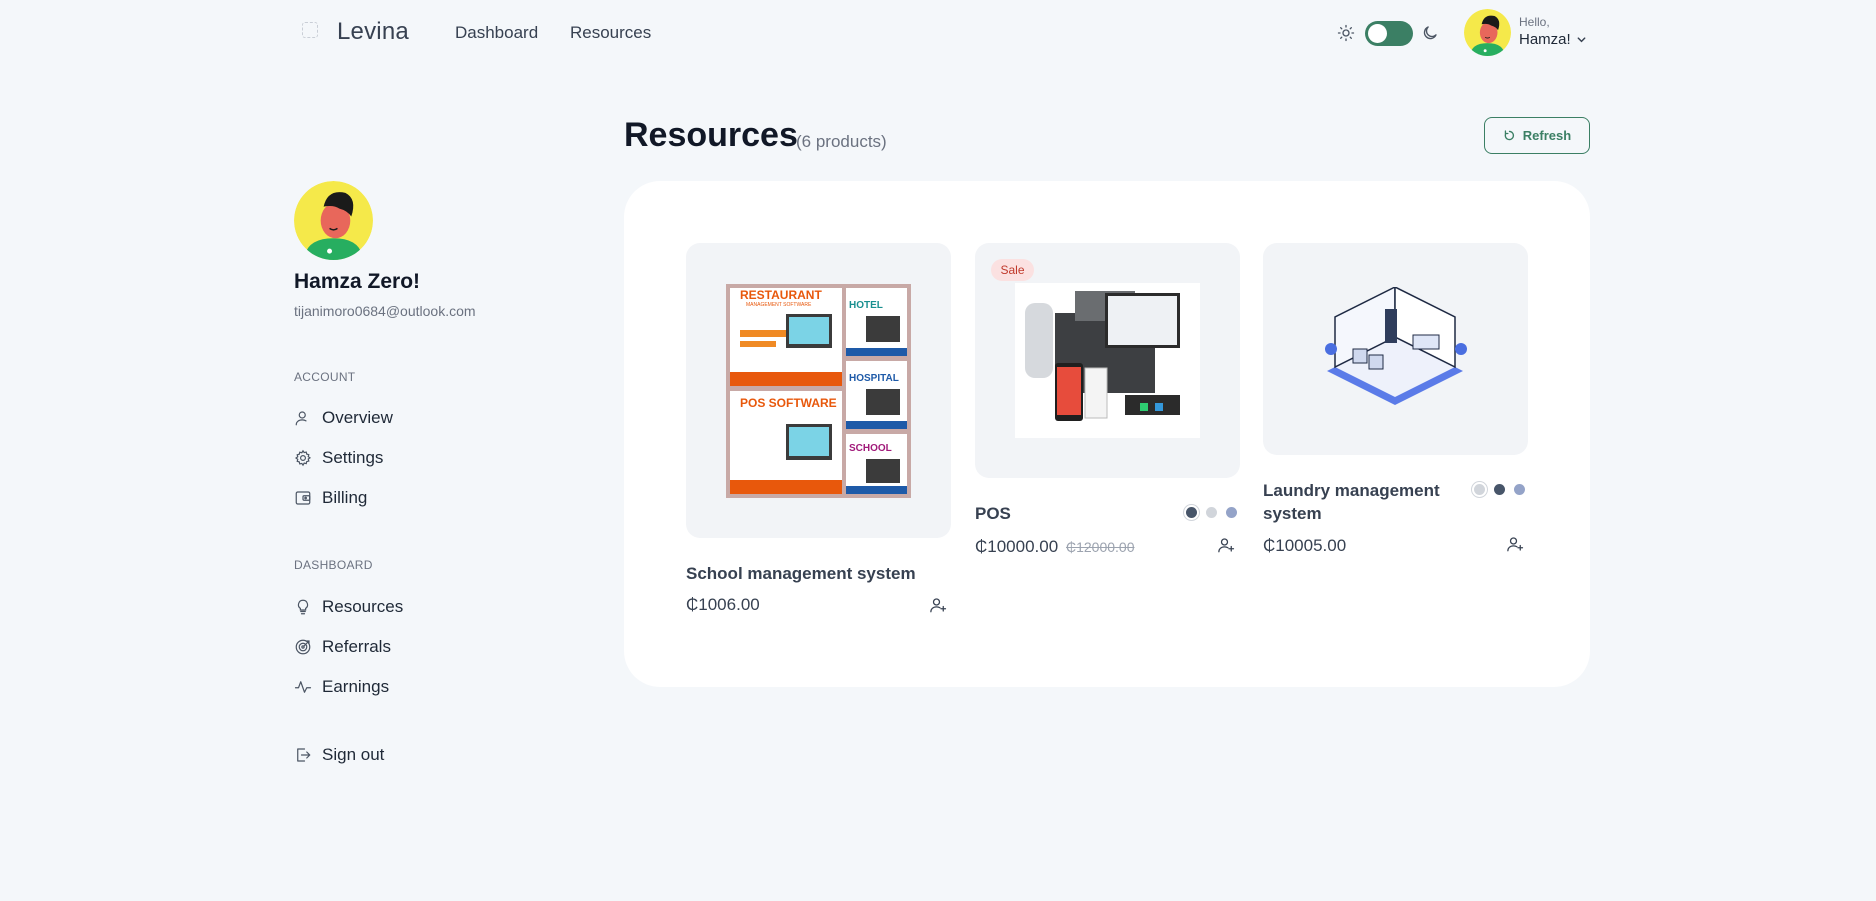 Image resolution: width=1876 pixels, height=901 pixels. Describe the element at coordinates (1534, 22) in the screenshot. I see `greeting-label: Hello,` at that location.